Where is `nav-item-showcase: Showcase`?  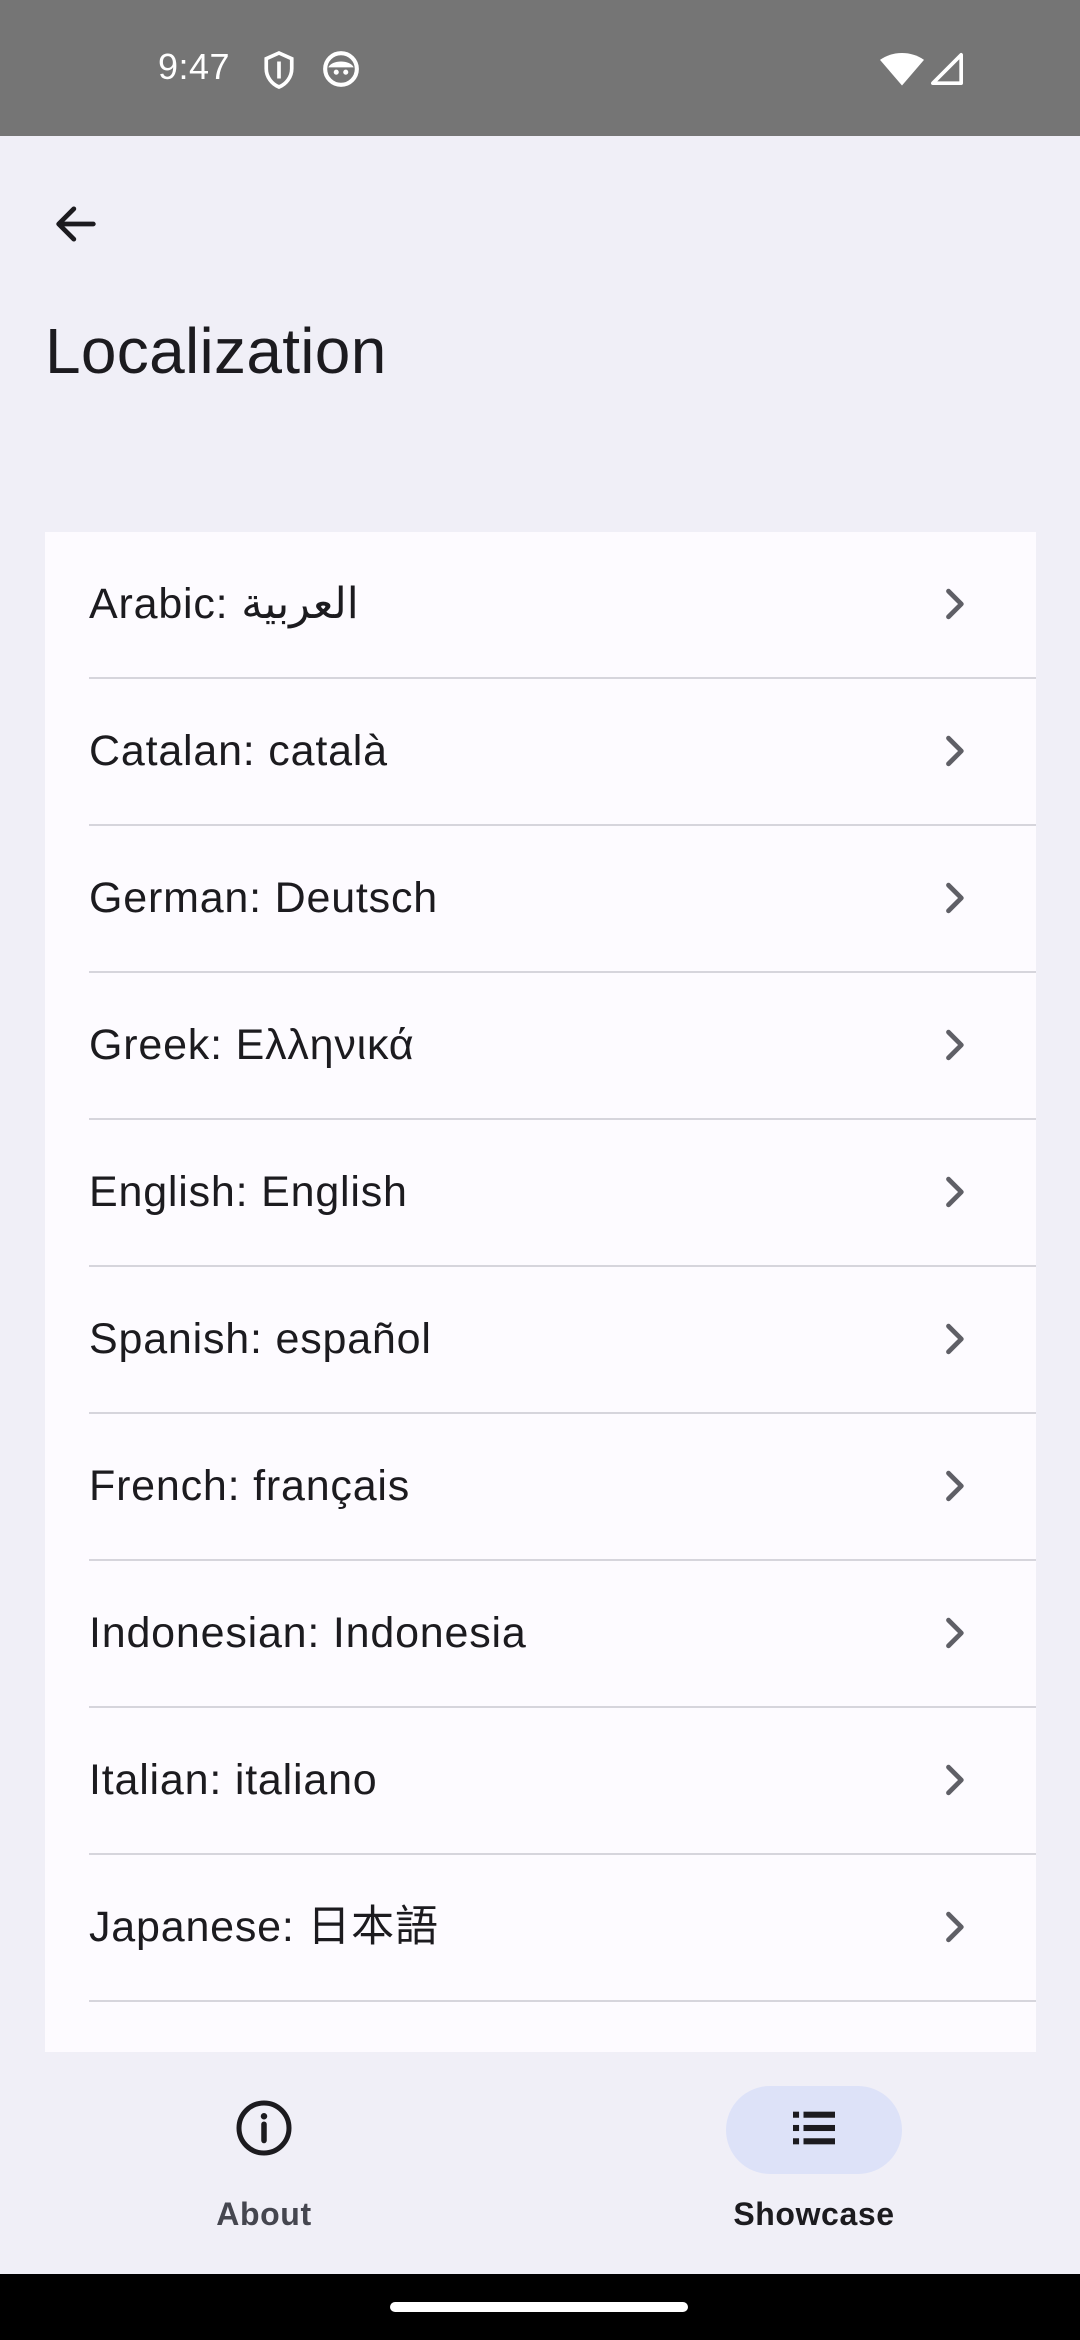 nav-item-showcase: Showcase is located at coordinates (814, 2166).